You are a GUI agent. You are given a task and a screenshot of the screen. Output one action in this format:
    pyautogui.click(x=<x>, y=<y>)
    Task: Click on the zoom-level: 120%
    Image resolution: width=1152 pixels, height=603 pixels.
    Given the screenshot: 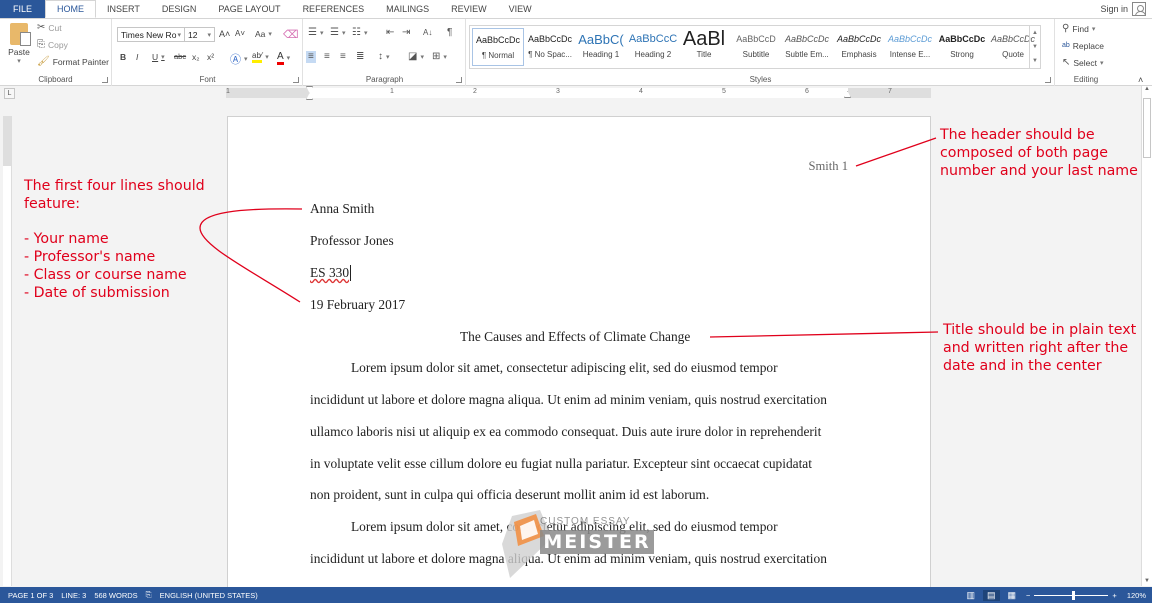 What is the action you would take?
    pyautogui.click(x=1136, y=595)
    